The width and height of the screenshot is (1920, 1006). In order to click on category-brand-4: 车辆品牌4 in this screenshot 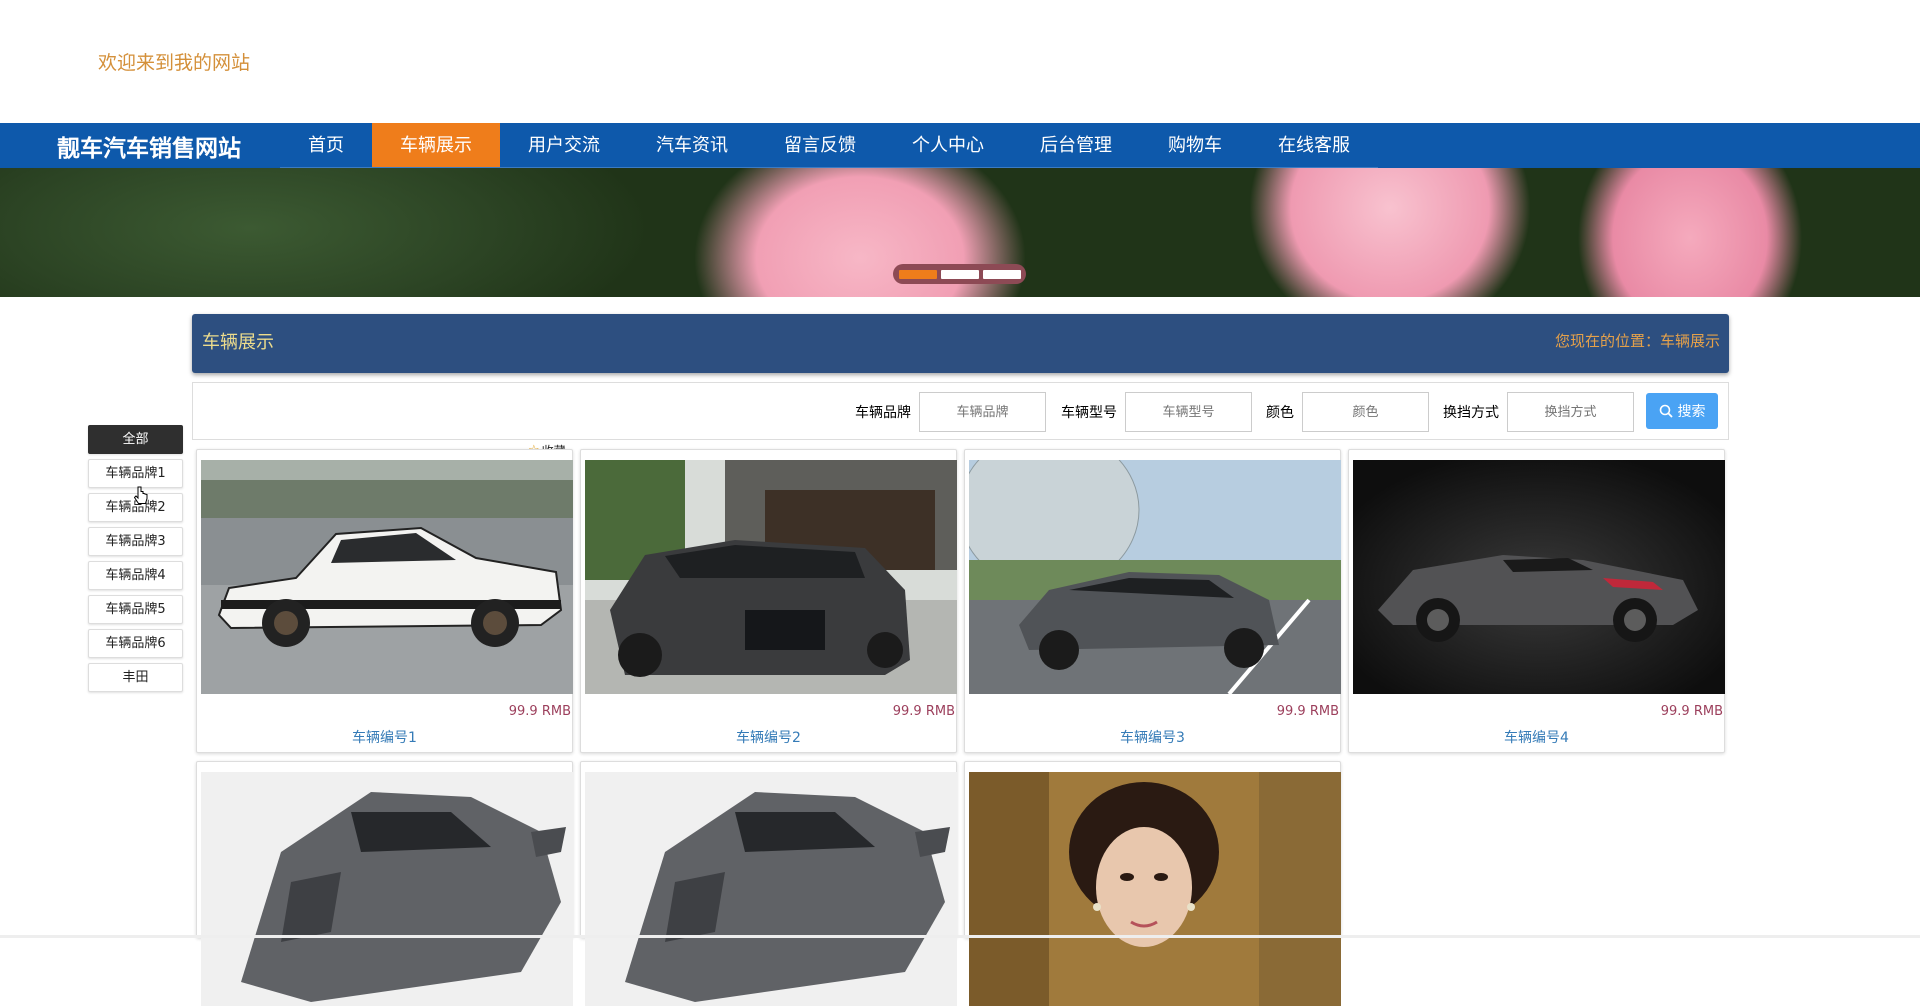, I will do `click(135, 575)`.